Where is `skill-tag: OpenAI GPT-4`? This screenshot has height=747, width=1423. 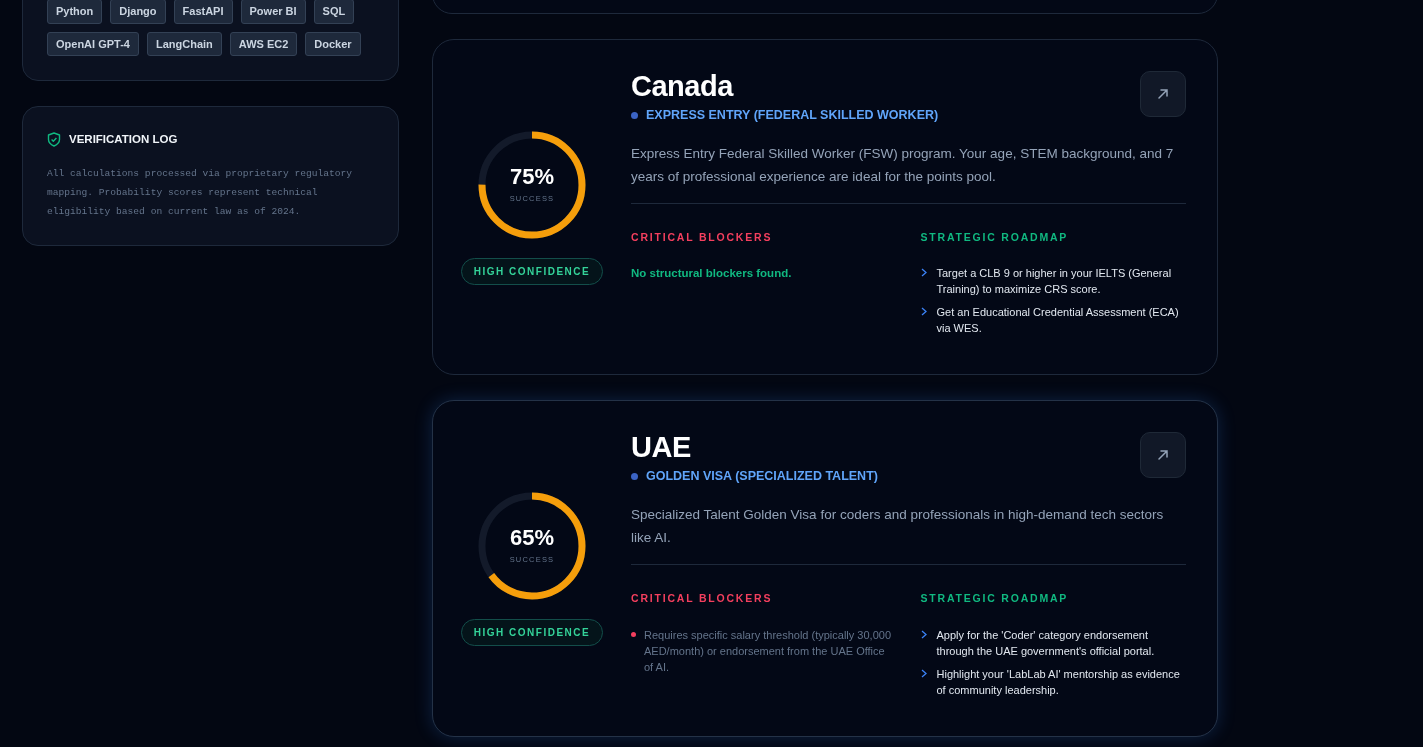
skill-tag: OpenAI GPT-4 is located at coordinates (93, 43).